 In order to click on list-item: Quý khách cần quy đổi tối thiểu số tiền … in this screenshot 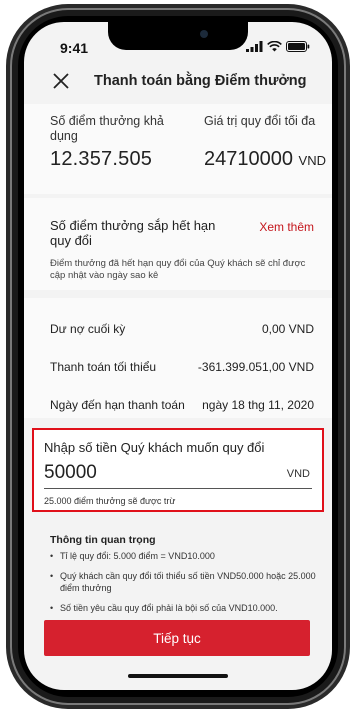, I will do `click(185, 582)`.